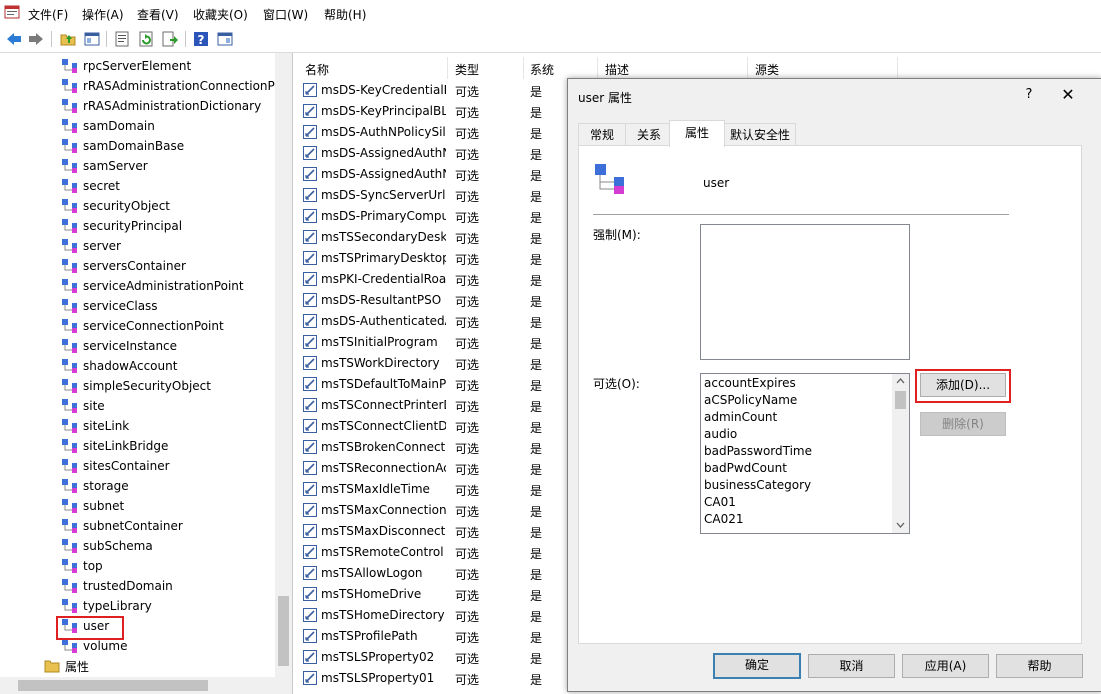  I want to click on menu-action: 操作(A), so click(103, 14).